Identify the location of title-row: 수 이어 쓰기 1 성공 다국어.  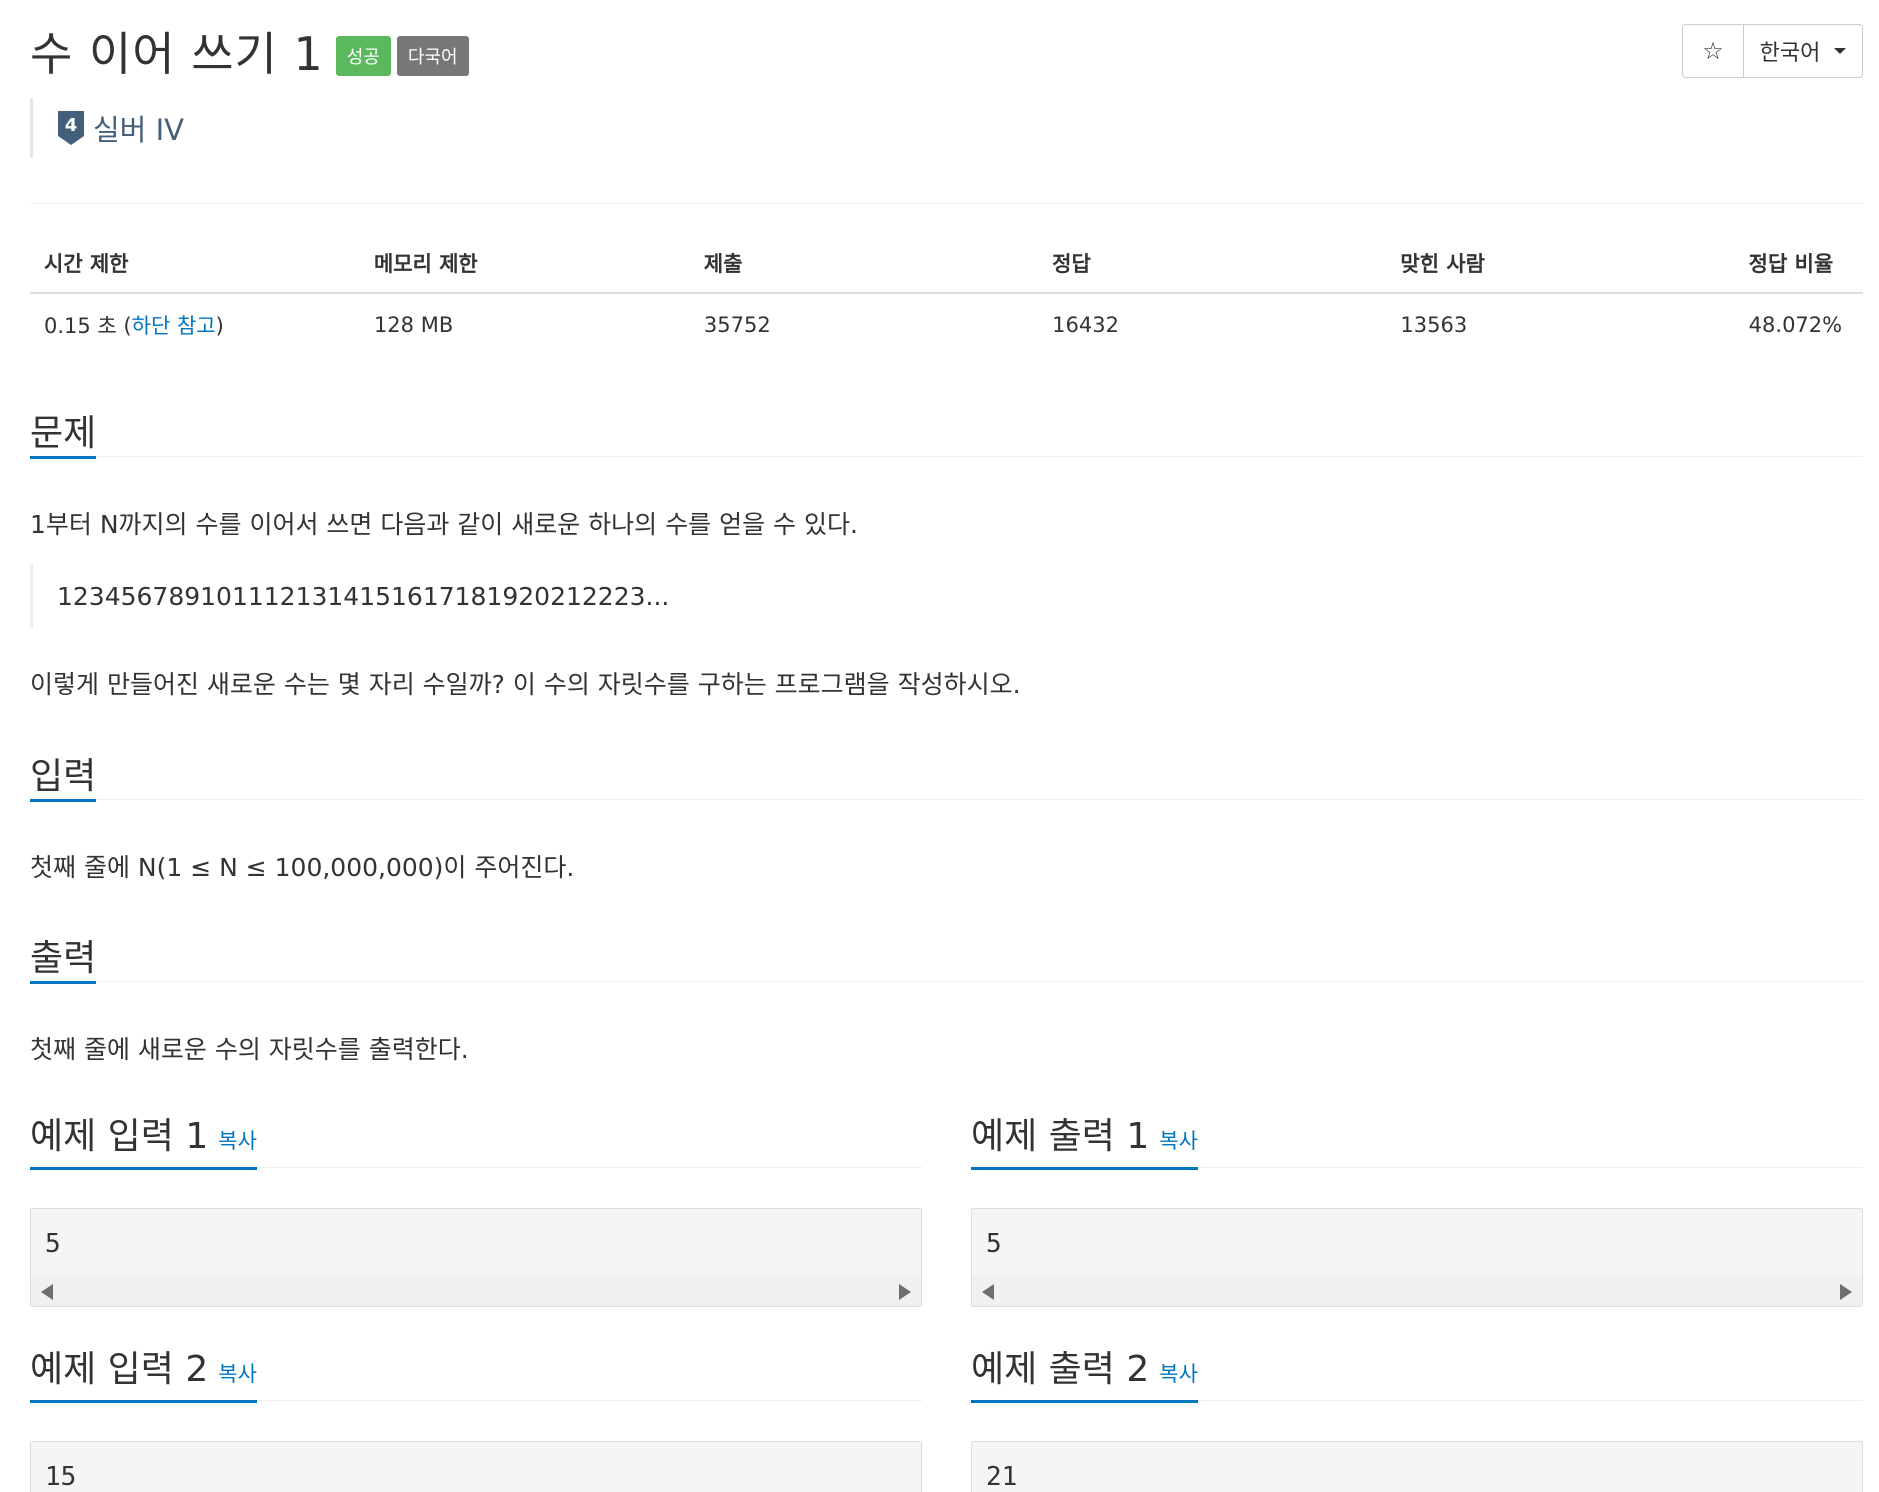
(249, 51).